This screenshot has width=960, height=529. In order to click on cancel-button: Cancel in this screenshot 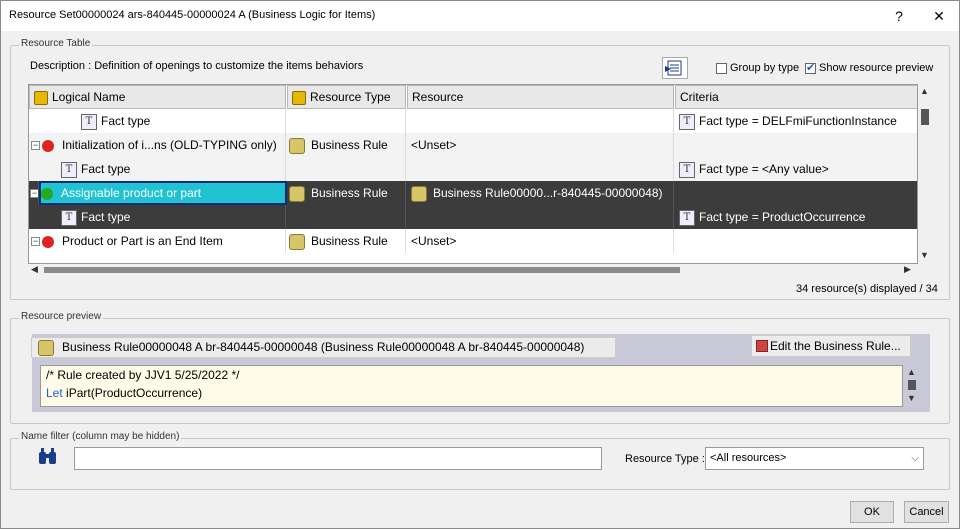, I will do `click(926, 512)`.